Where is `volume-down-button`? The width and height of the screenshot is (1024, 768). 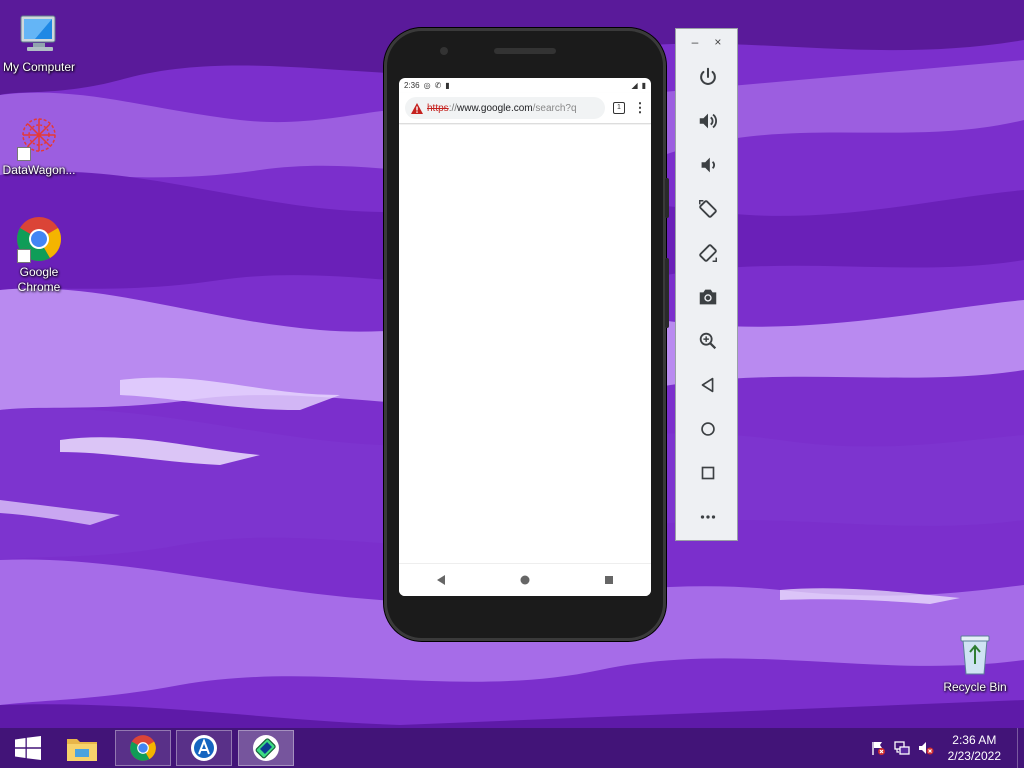
volume-down-button is located at coordinates (707, 165).